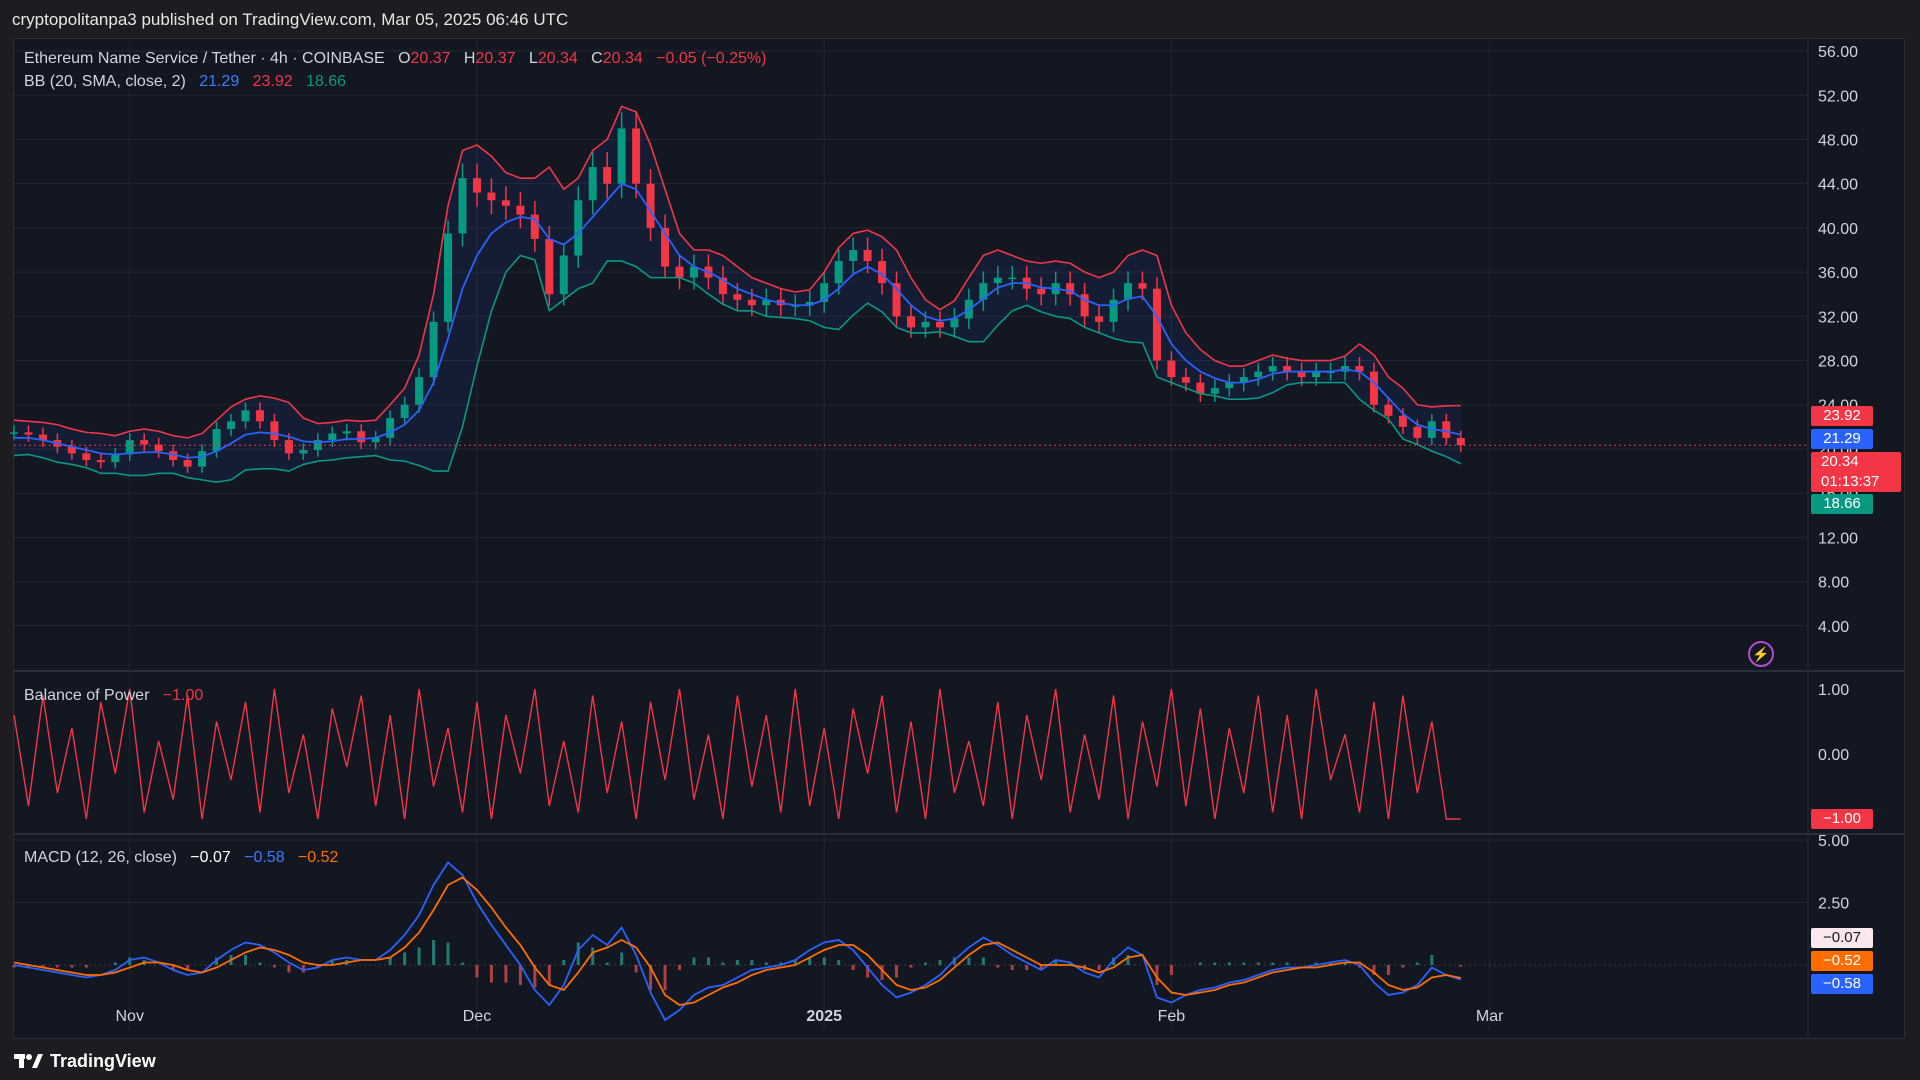 The width and height of the screenshot is (1920, 1080). Describe the element at coordinates (1842, 416) in the screenshot. I see `bb-upper-badge: 23.92` at that location.